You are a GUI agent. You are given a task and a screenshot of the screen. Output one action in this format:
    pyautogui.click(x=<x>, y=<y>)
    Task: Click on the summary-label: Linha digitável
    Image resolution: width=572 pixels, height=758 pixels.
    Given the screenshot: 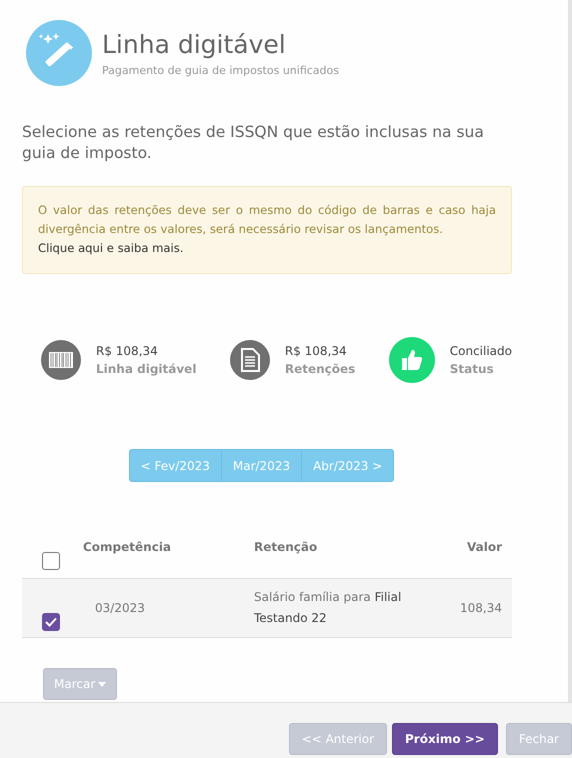 What is the action you would take?
    pyautogui.click(x=146, y=369)
    